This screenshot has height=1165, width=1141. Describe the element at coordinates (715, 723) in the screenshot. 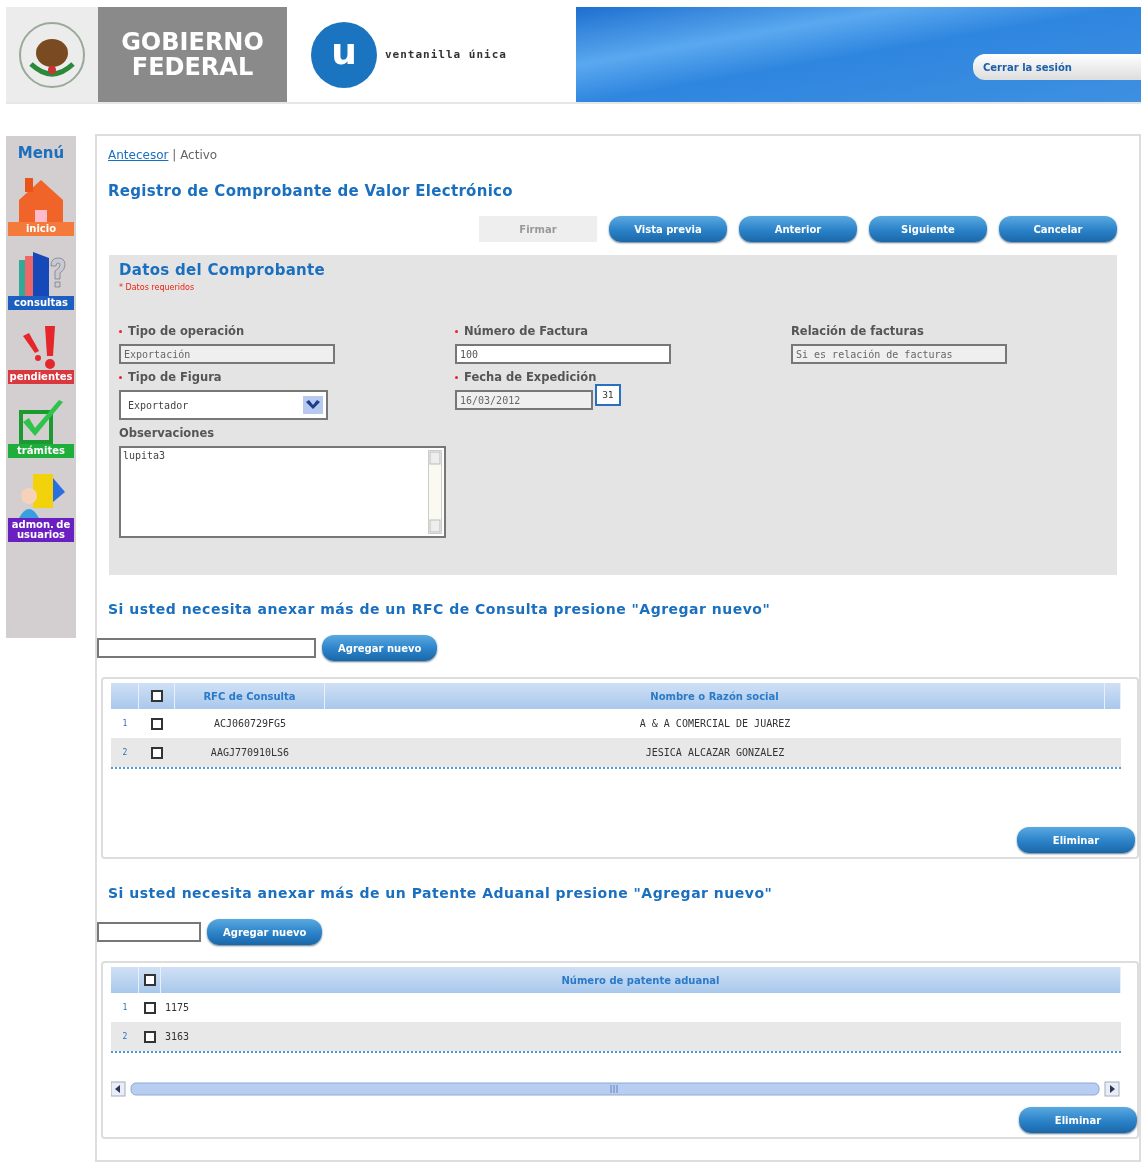

I see `table-cell-text: A & A COMERCIAL DE JUAREZ` at that location.